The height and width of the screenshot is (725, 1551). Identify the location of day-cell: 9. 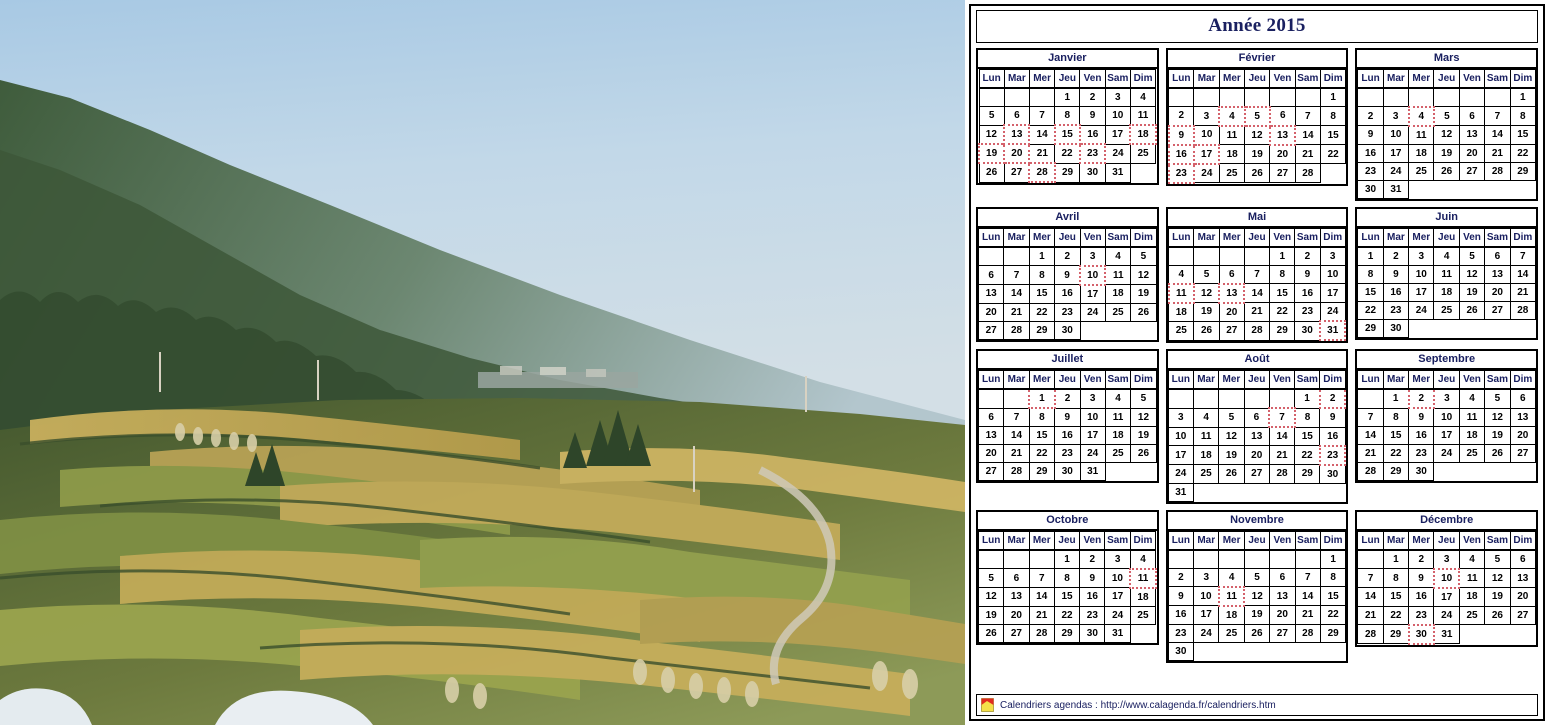
(1181, 135).